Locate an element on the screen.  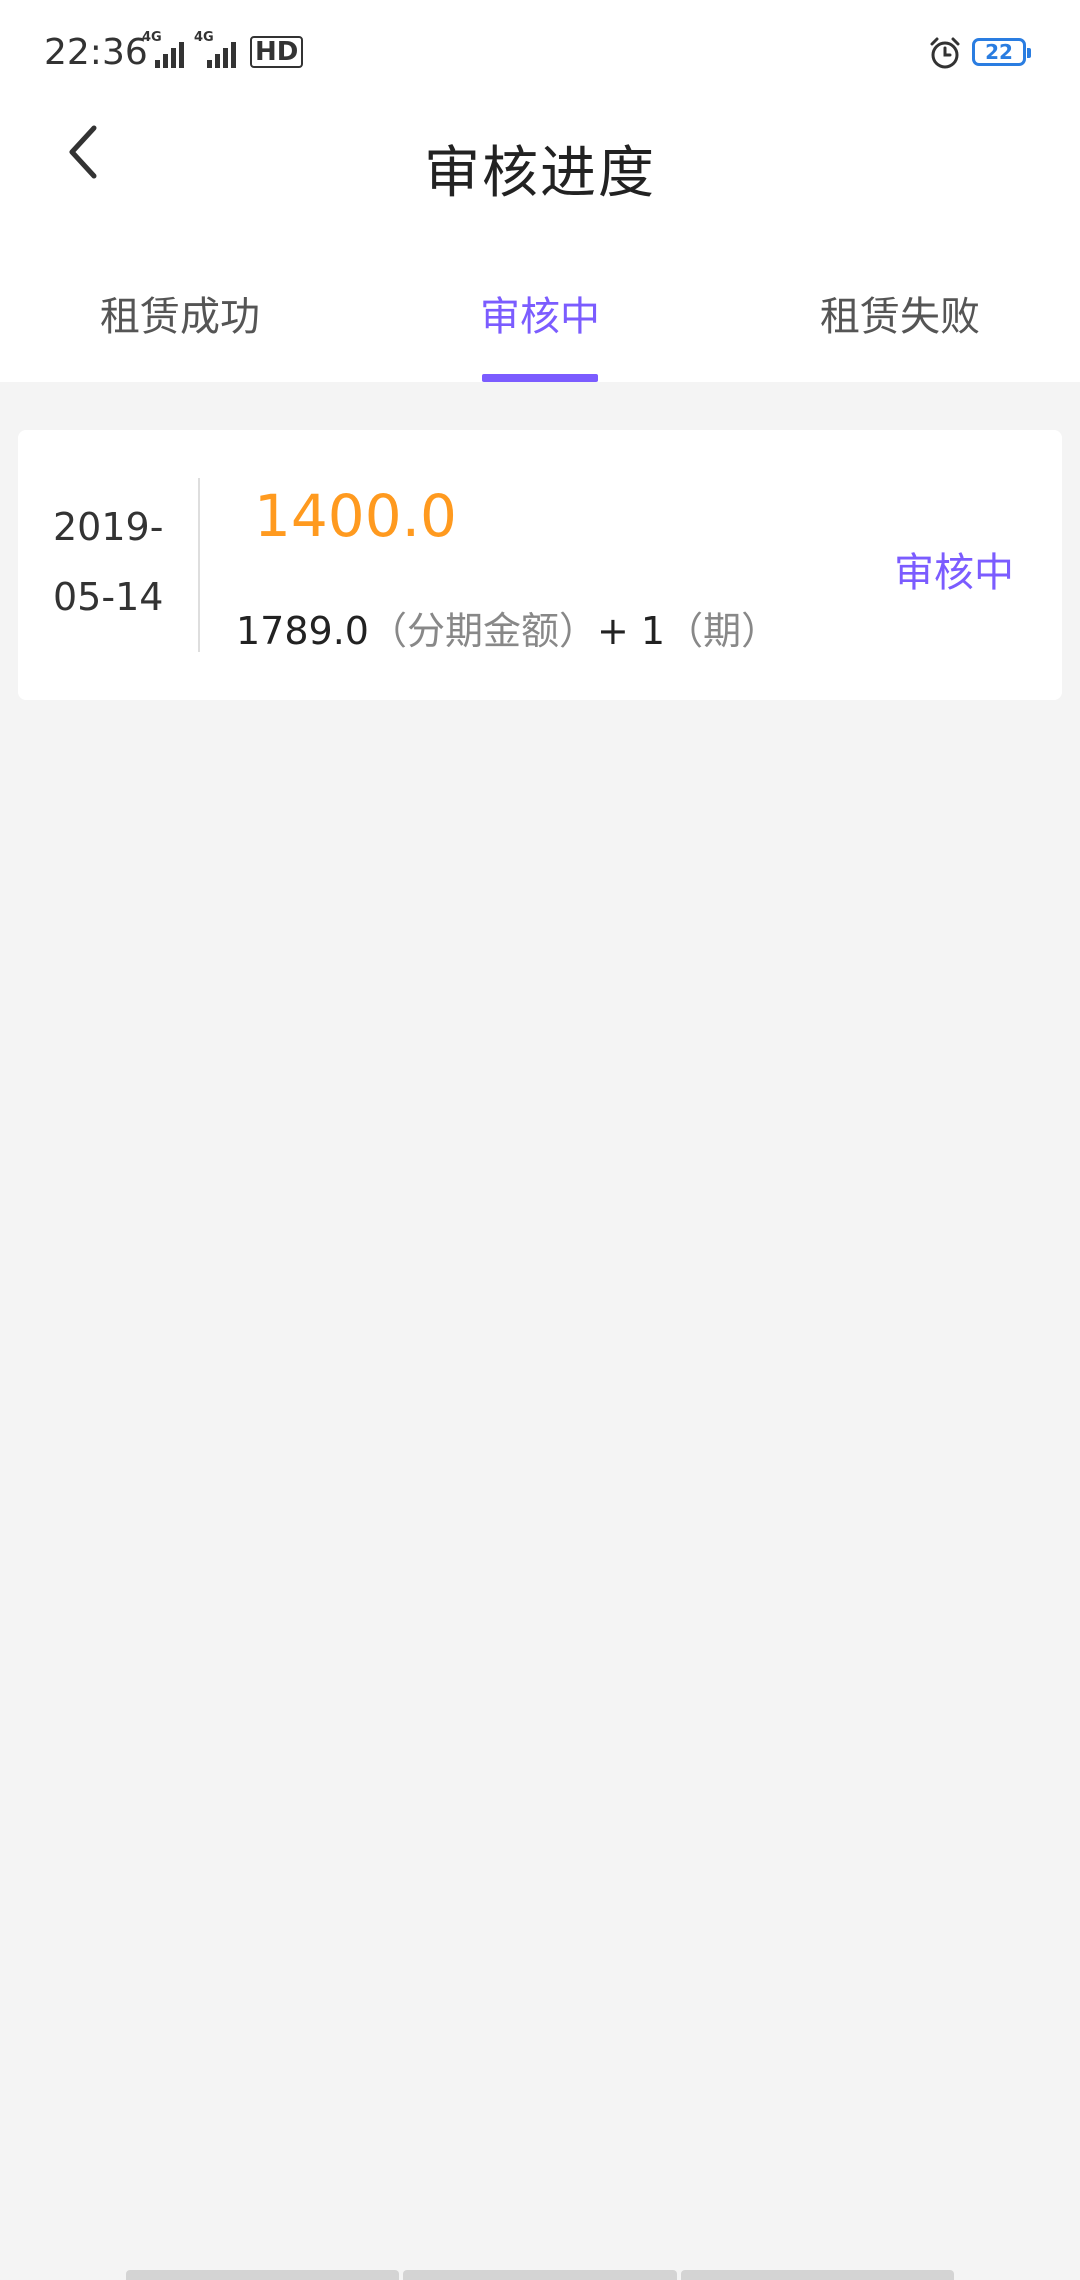
page-title: 审核进度 is located at coordinates (540, 173).